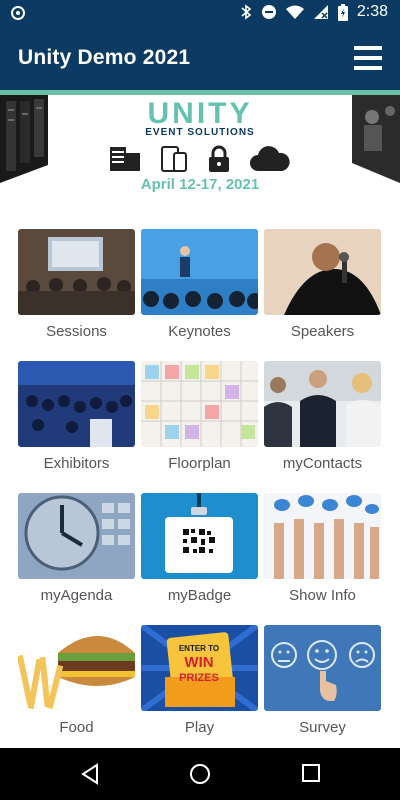 The height and width of the screenshot is (800, 400). I want to click on mybadge-image, so click(199, 536).